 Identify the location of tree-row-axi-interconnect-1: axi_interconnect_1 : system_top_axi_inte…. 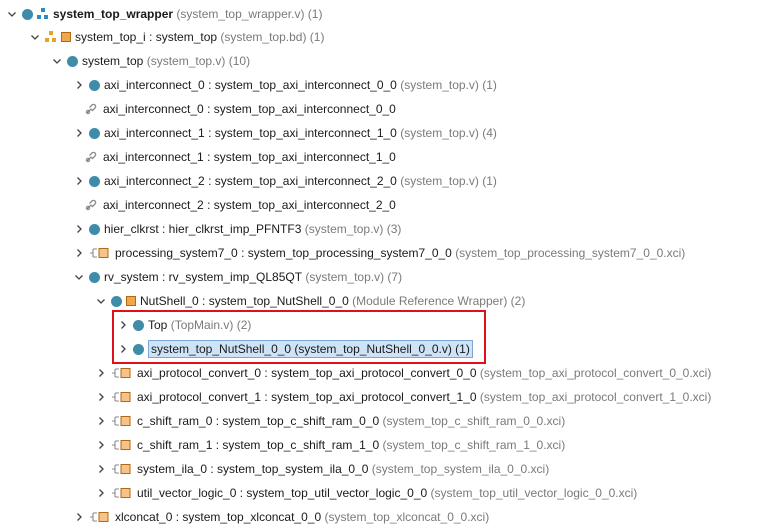
(285, 133).